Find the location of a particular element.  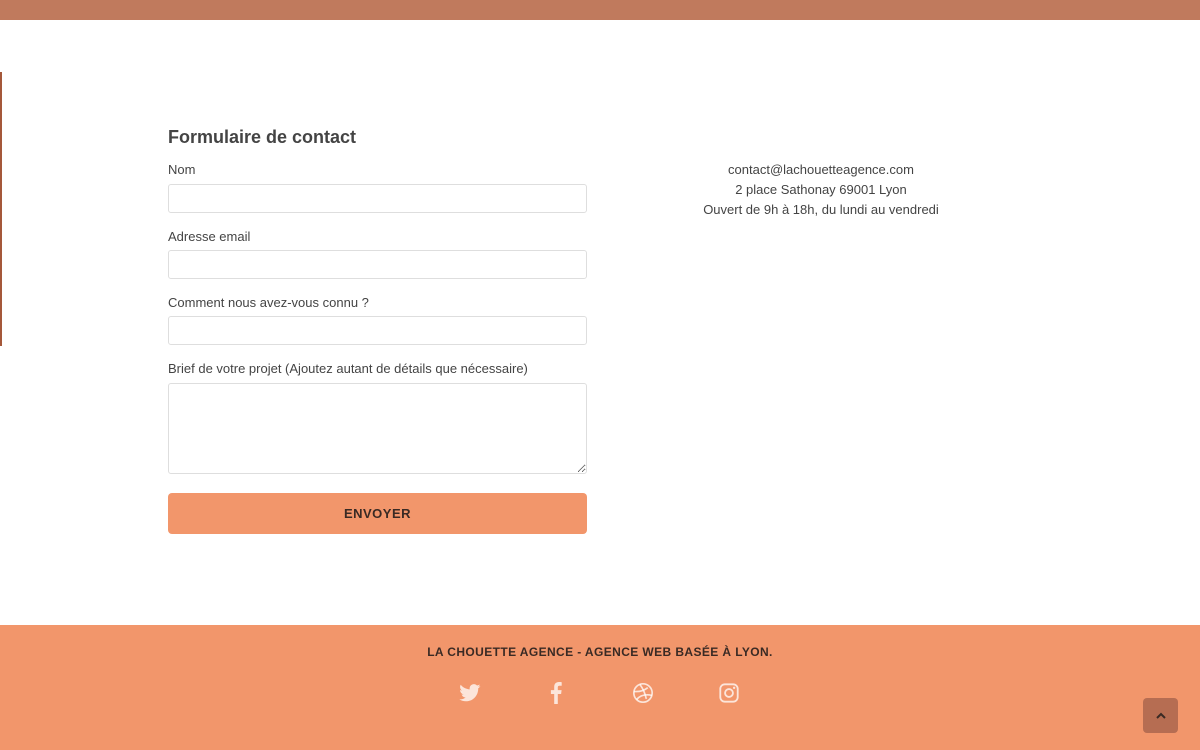

name-input is located at coordinates (377, 198).